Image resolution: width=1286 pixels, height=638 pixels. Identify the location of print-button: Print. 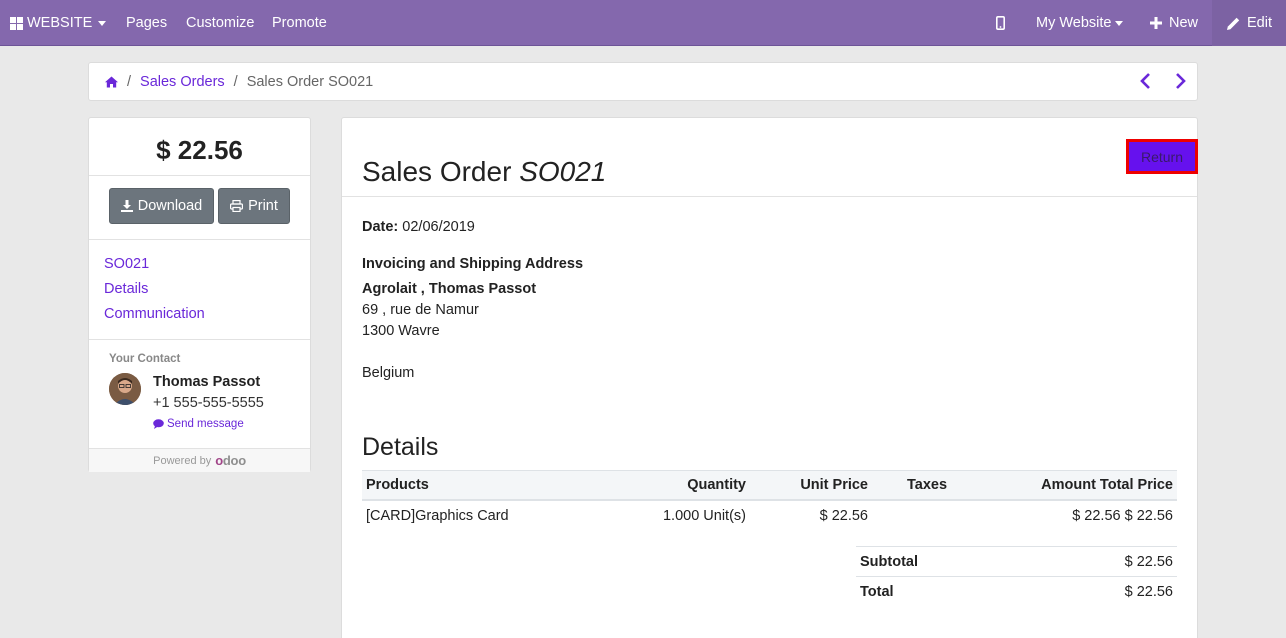
(254, 206).